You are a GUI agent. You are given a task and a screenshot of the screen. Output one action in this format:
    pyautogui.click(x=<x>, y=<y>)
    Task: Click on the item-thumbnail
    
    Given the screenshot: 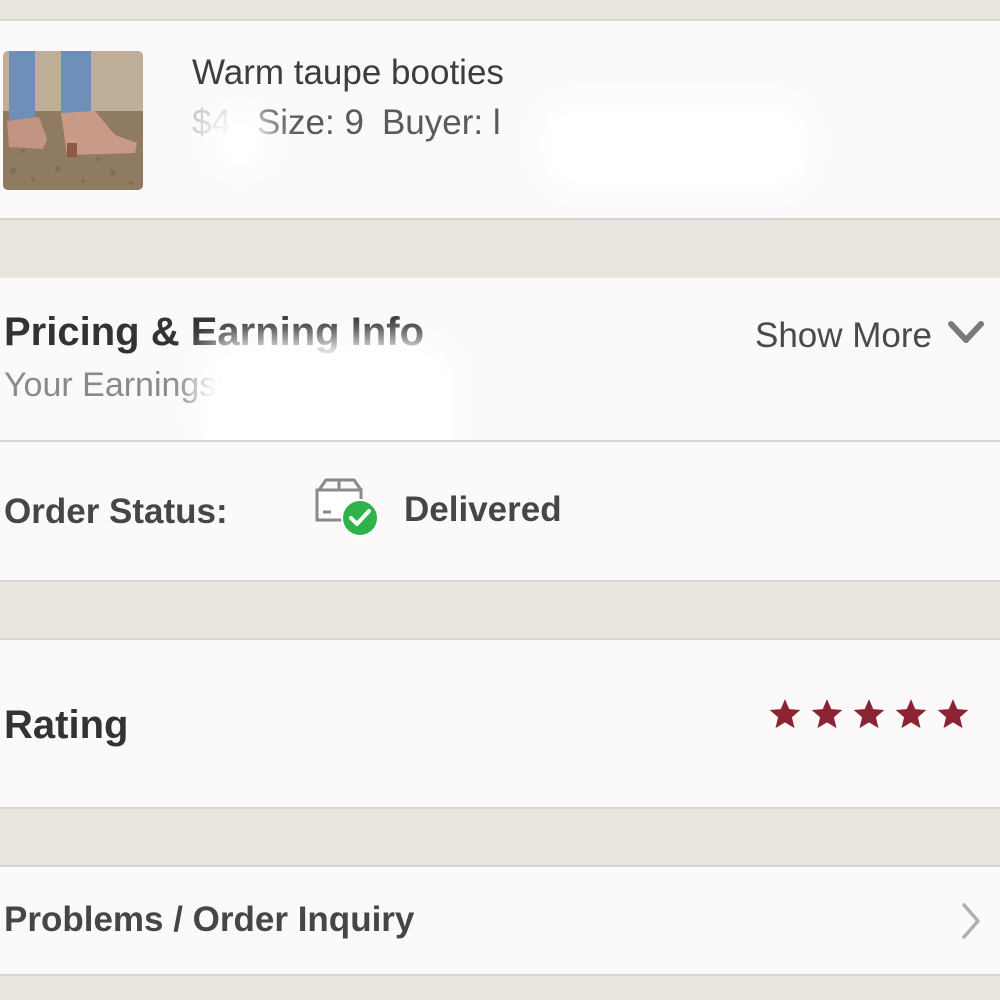 What is the action you would take?
    pyautogui.click(x=73, y=120)
    